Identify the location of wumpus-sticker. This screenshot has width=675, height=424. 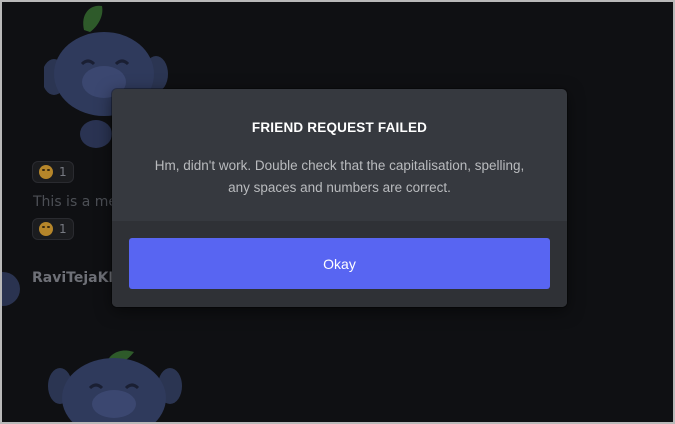
(115, 386).